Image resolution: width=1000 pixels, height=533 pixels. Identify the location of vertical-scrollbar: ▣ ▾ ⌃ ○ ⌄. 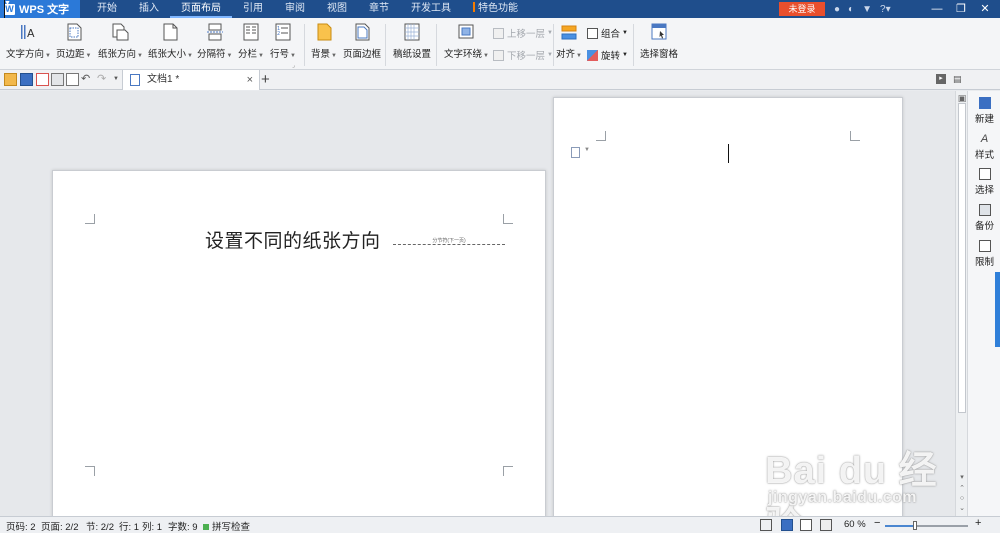
(961, 303).